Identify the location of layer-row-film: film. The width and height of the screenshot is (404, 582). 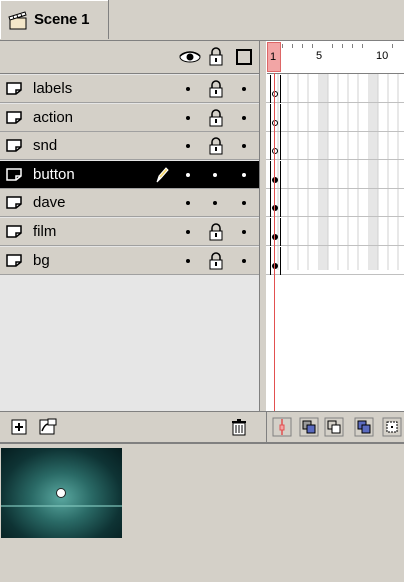
(129, 232).